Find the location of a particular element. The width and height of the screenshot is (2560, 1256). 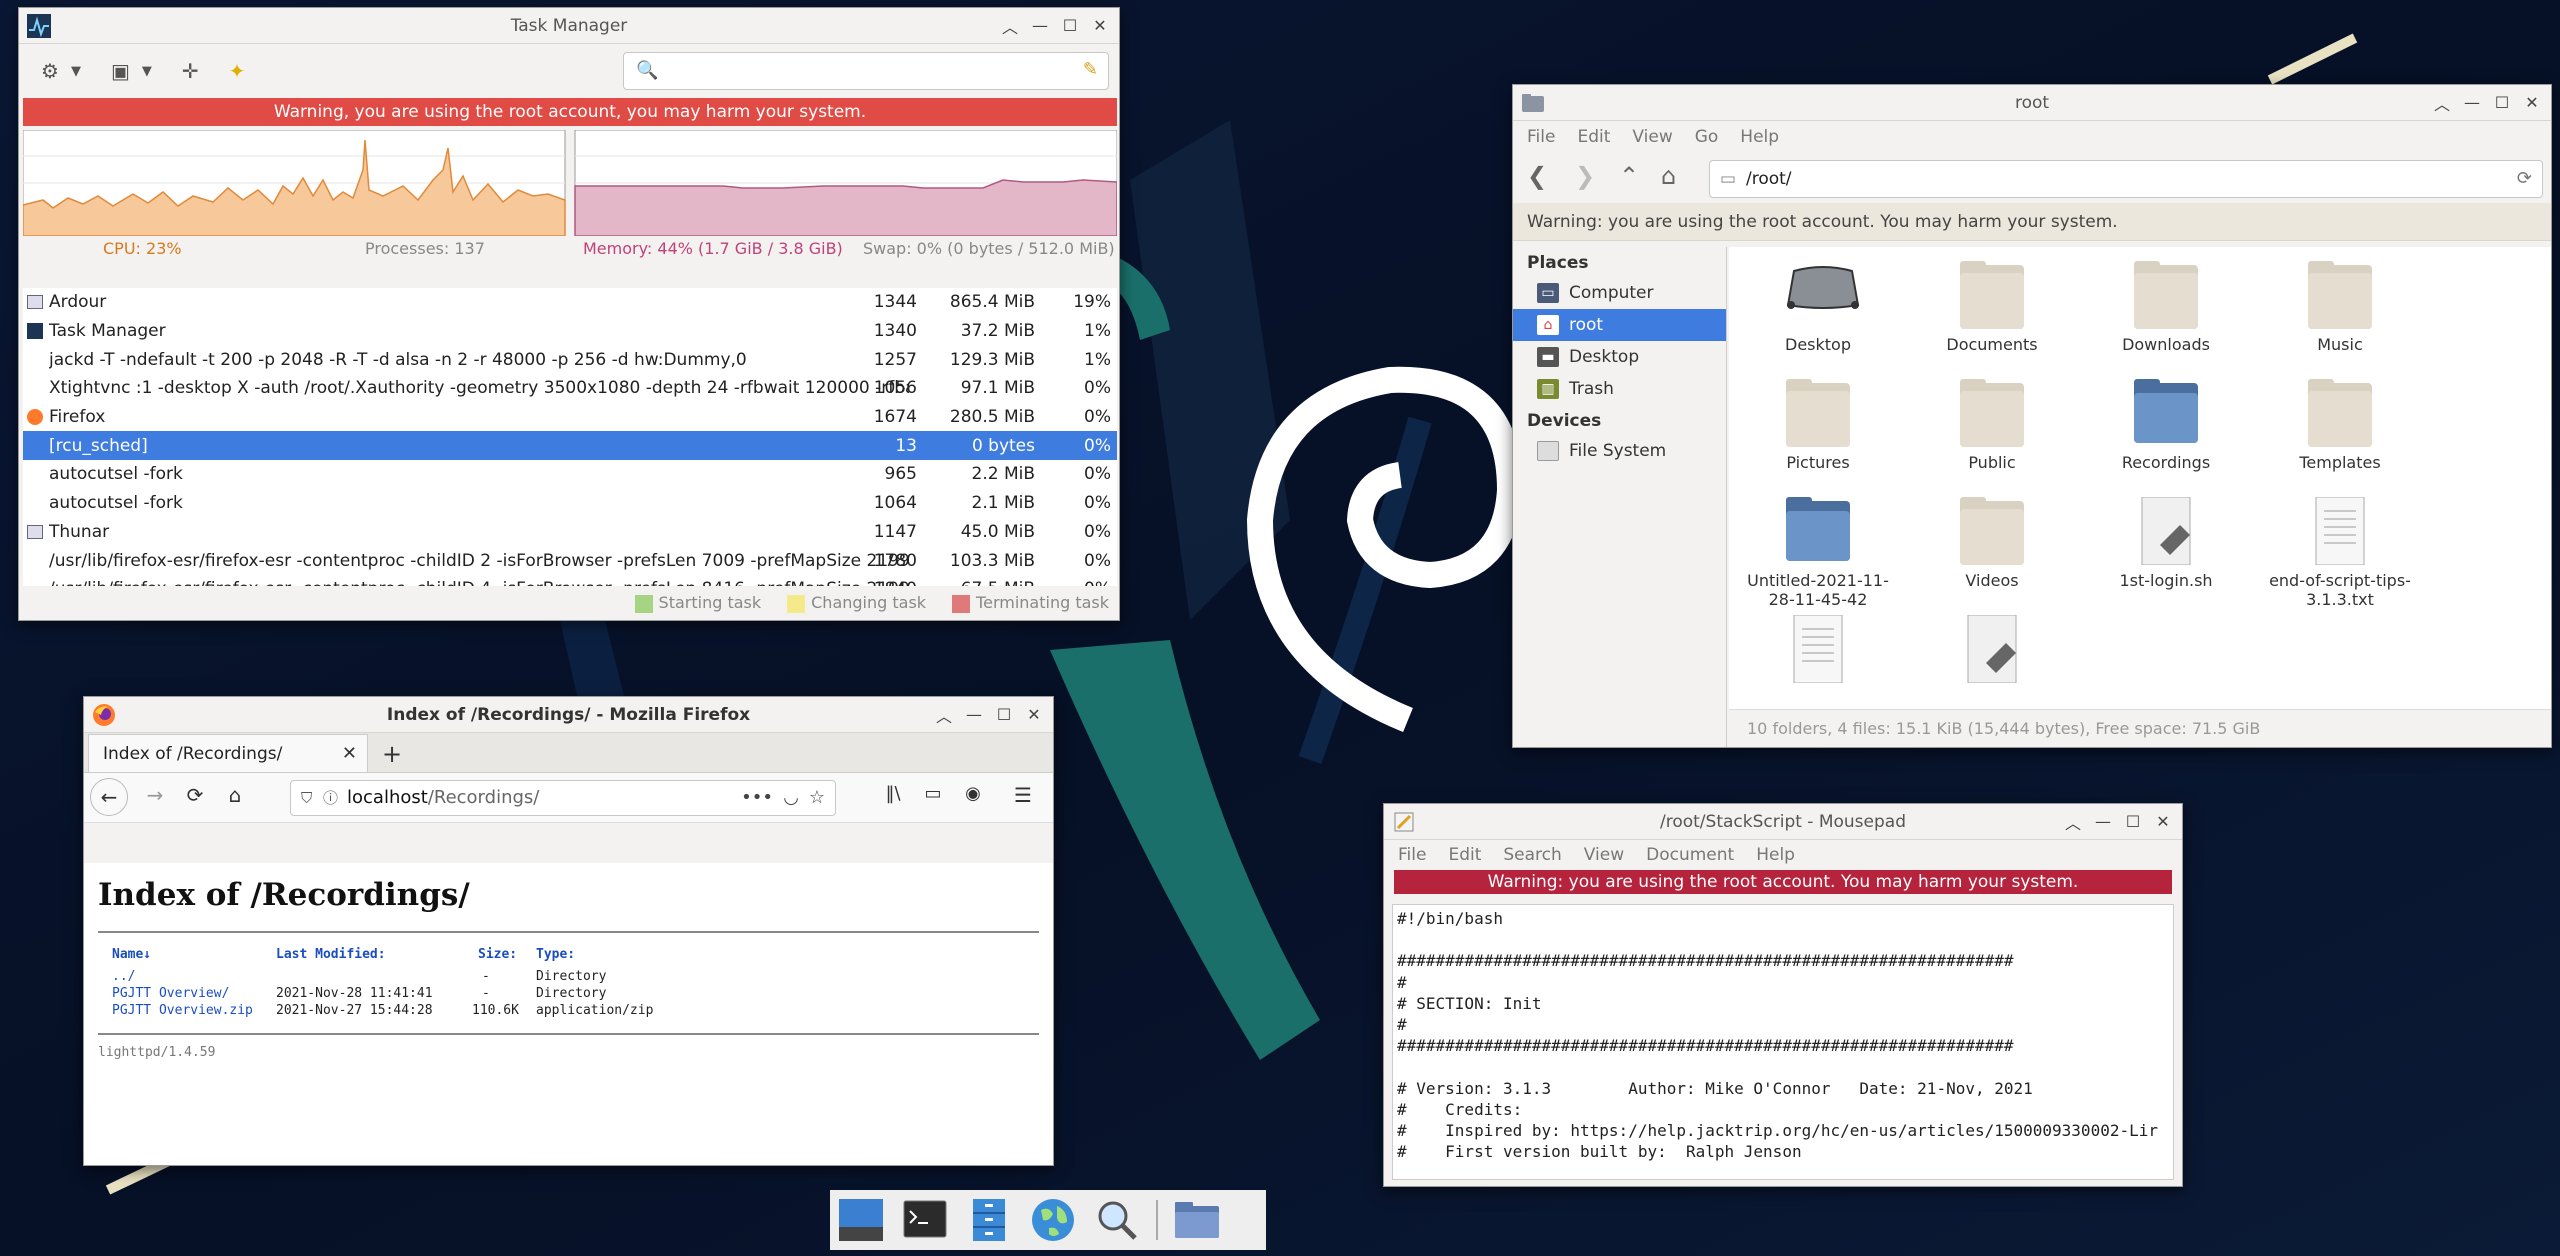

star-icon: ✦ is located at coordinates (237, 71).